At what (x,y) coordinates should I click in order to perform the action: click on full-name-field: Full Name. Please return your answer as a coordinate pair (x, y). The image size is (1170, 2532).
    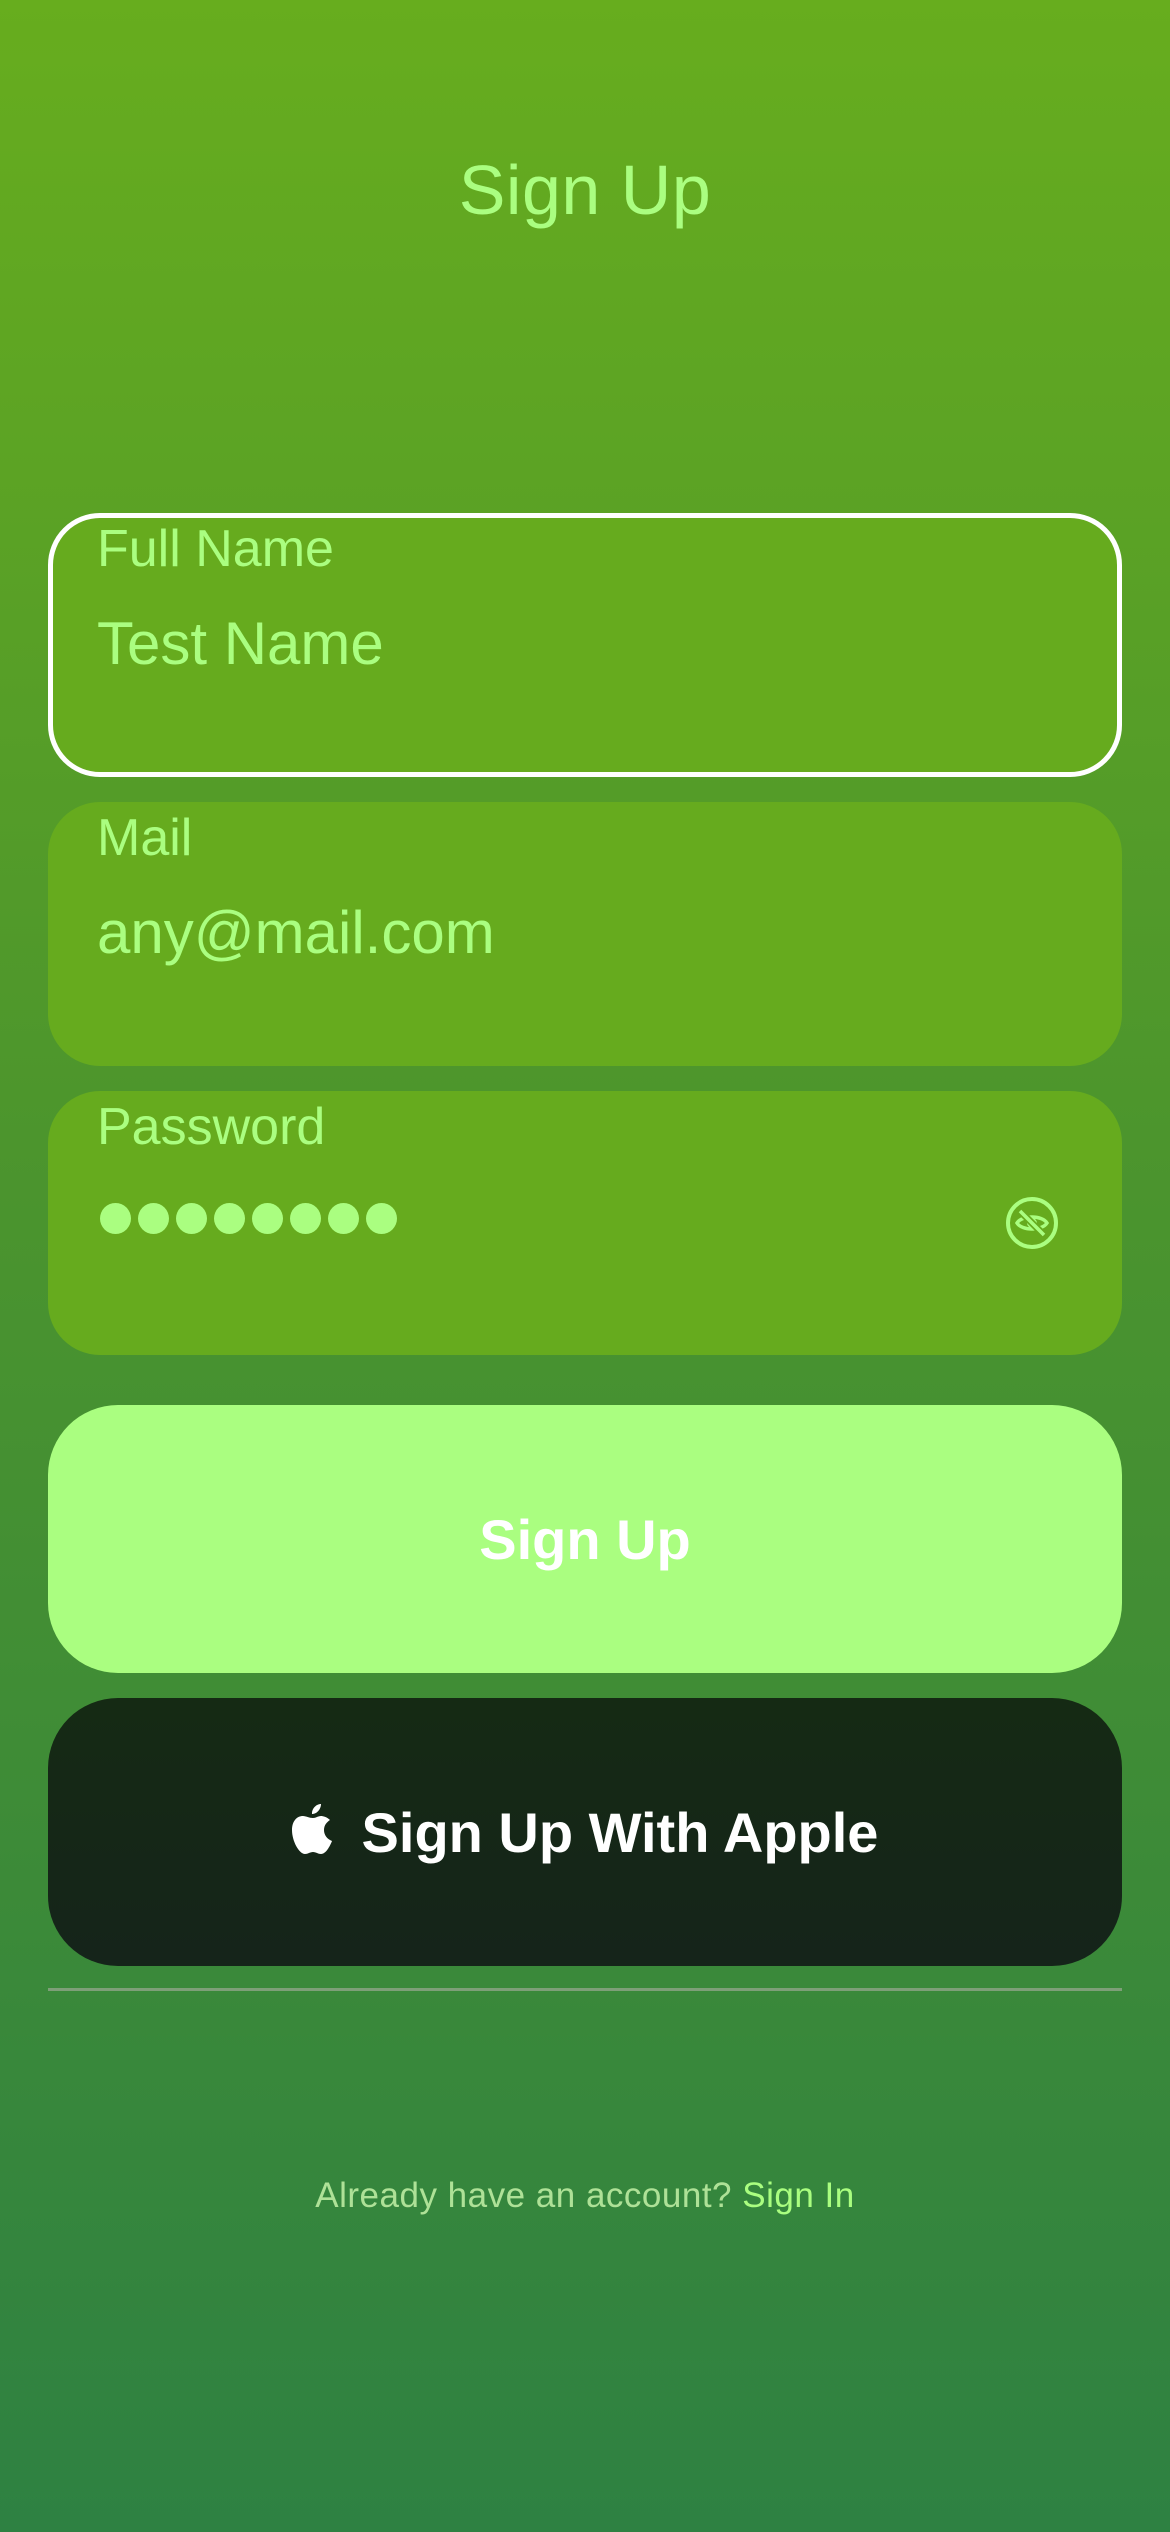
    Looking at the image, I should click on (585, 645).